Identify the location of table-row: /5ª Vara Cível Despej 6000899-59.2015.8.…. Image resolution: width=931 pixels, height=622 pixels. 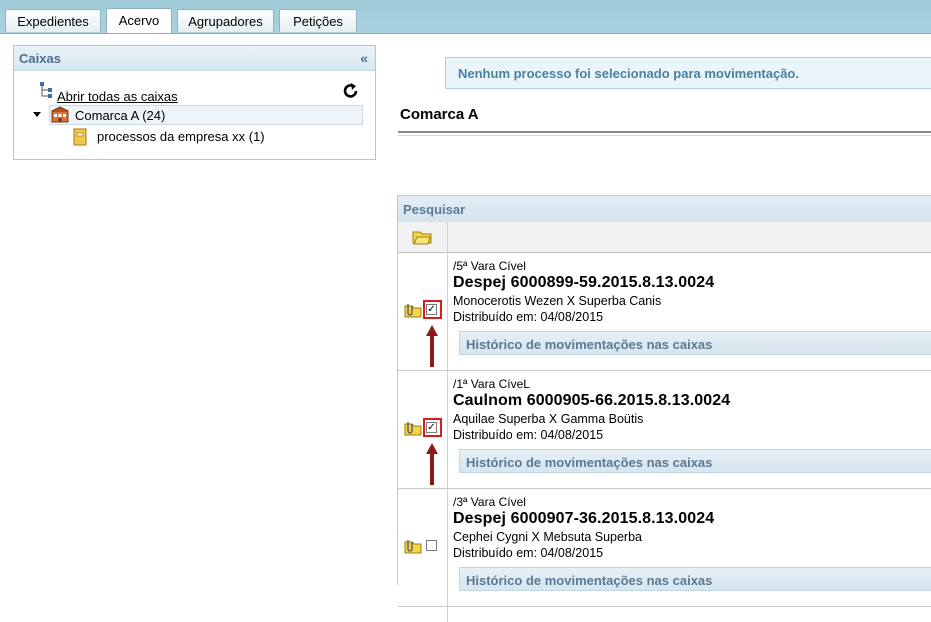
(664, 312).